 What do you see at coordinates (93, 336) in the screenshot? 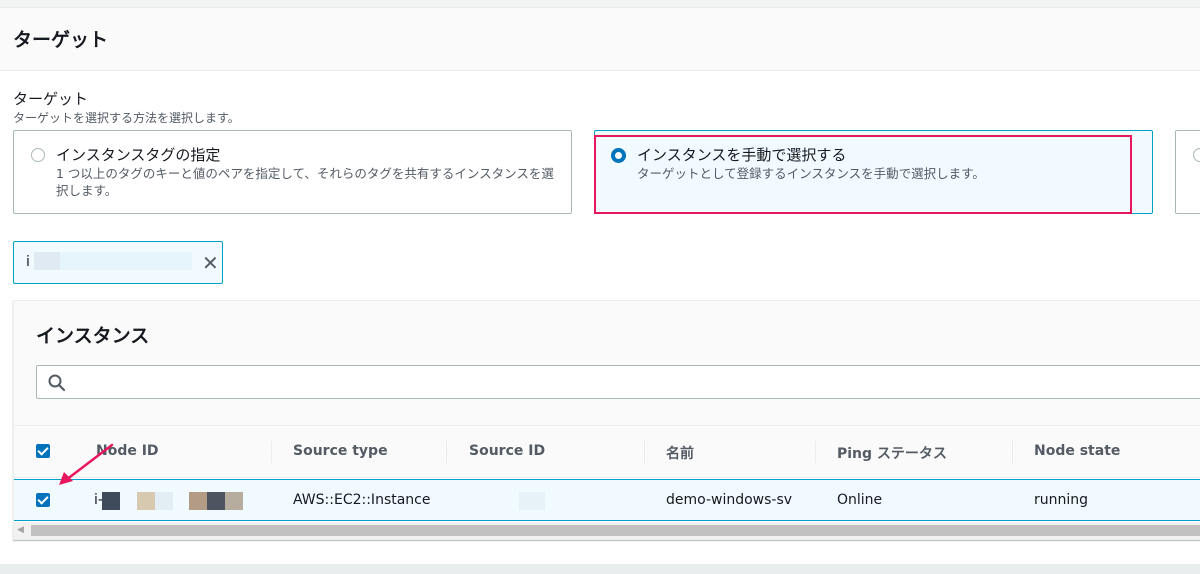
I see `instances-title: インスタンス` at bounding box center [93, 336].